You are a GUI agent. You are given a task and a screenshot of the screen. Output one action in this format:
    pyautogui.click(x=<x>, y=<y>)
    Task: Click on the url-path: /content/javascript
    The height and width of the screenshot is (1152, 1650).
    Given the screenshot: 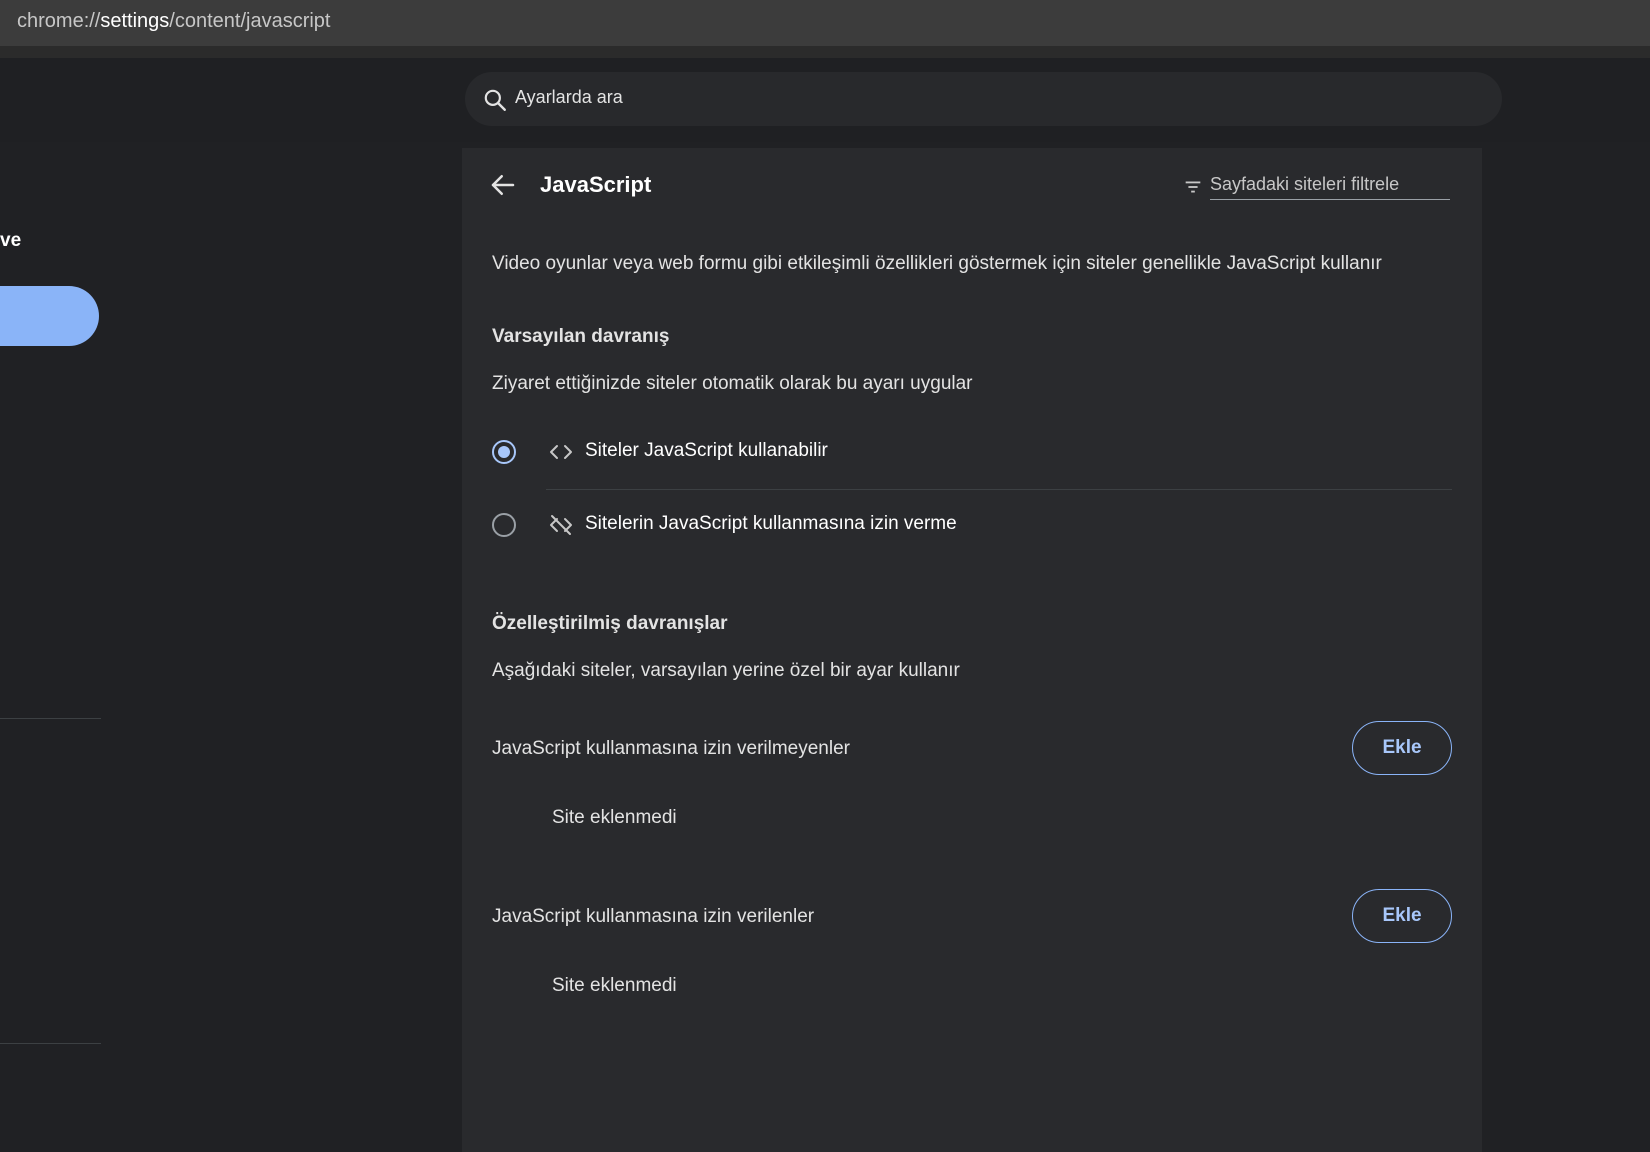 What is the action you would take?
    pyautogui.click(x=250, y=21)
    